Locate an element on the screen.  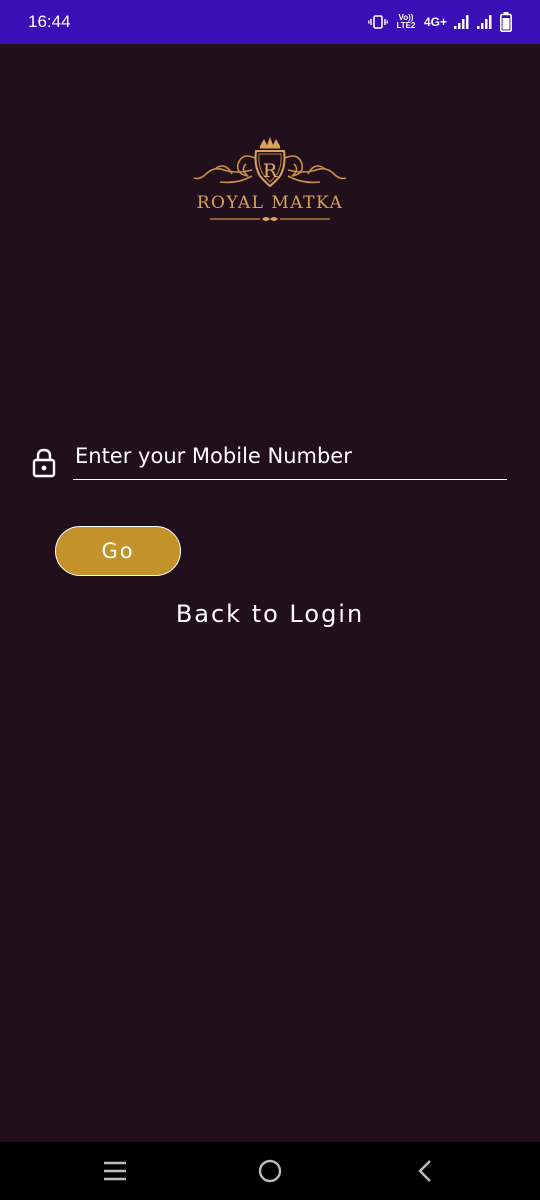
crown-icon is located at coordinates (270, 143).